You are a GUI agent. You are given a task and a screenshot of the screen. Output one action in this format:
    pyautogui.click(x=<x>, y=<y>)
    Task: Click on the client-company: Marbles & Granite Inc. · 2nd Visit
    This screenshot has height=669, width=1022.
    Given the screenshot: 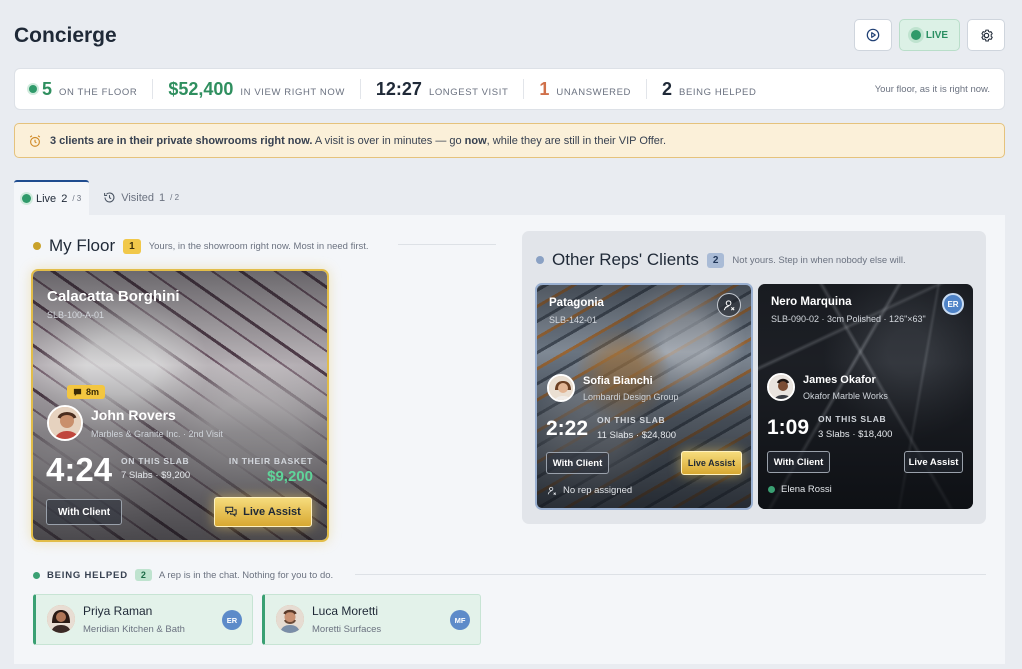 What is the action you would take?
    pyautogui.click(x=157, y=434)
    